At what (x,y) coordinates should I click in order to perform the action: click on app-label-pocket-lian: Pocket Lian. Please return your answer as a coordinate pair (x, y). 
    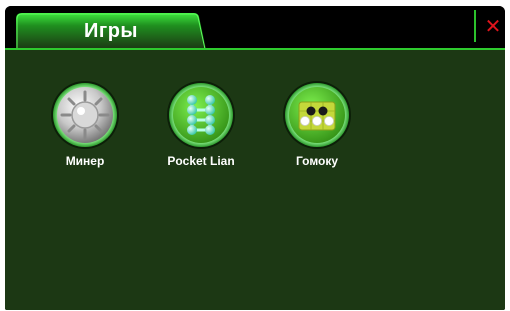
    Looking at the image, I should click on (201, 161).